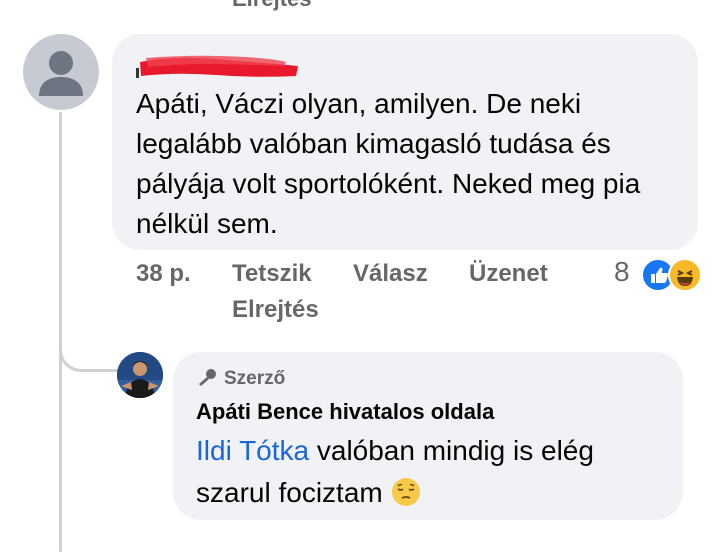  Describe the element at coordinates (390, 274) in the screenshot. I see `reply-action: Válasz` at that location.